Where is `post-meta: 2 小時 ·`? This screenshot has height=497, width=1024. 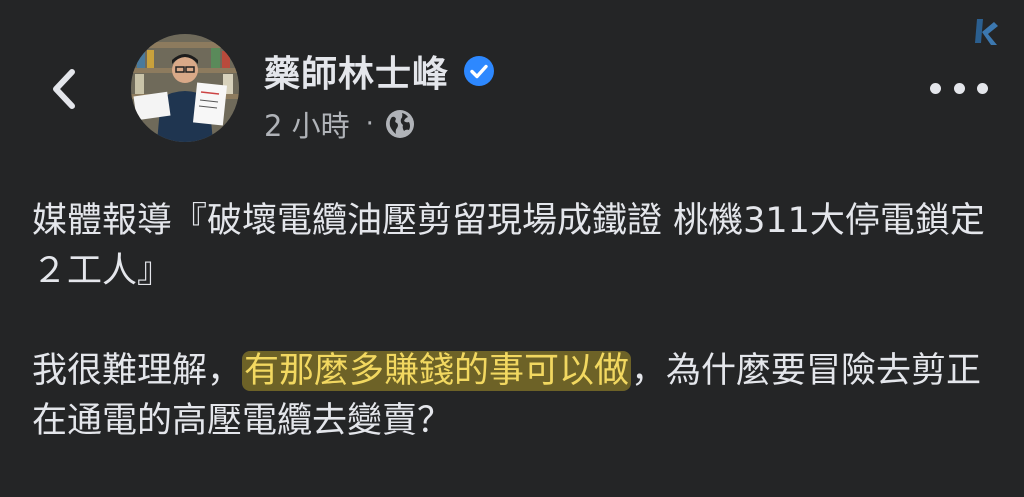
post-meta: 2 小時 · is located at coordinates (340, 124).